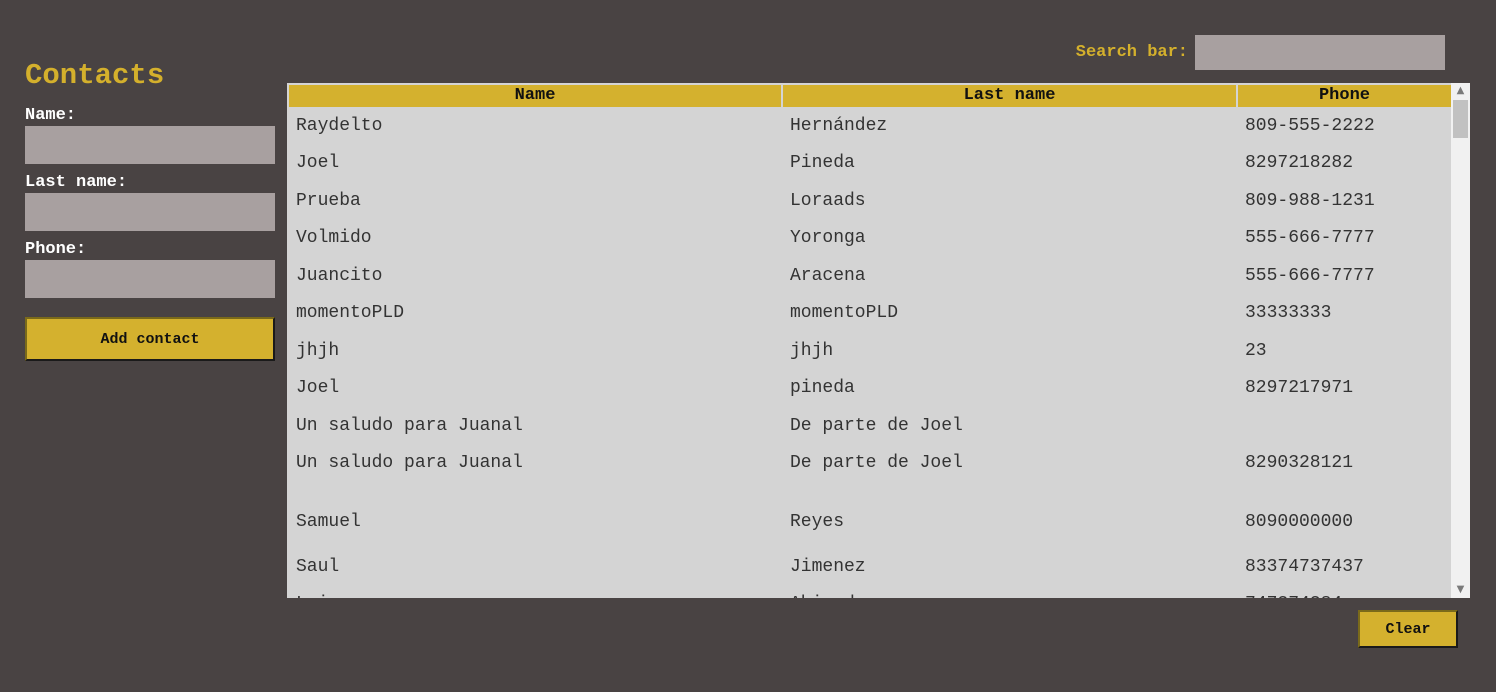 This screenshot has width=1496, height=692. I want to click on table-row: Prueba Loraads 809-988-1231, so click(870, 201).